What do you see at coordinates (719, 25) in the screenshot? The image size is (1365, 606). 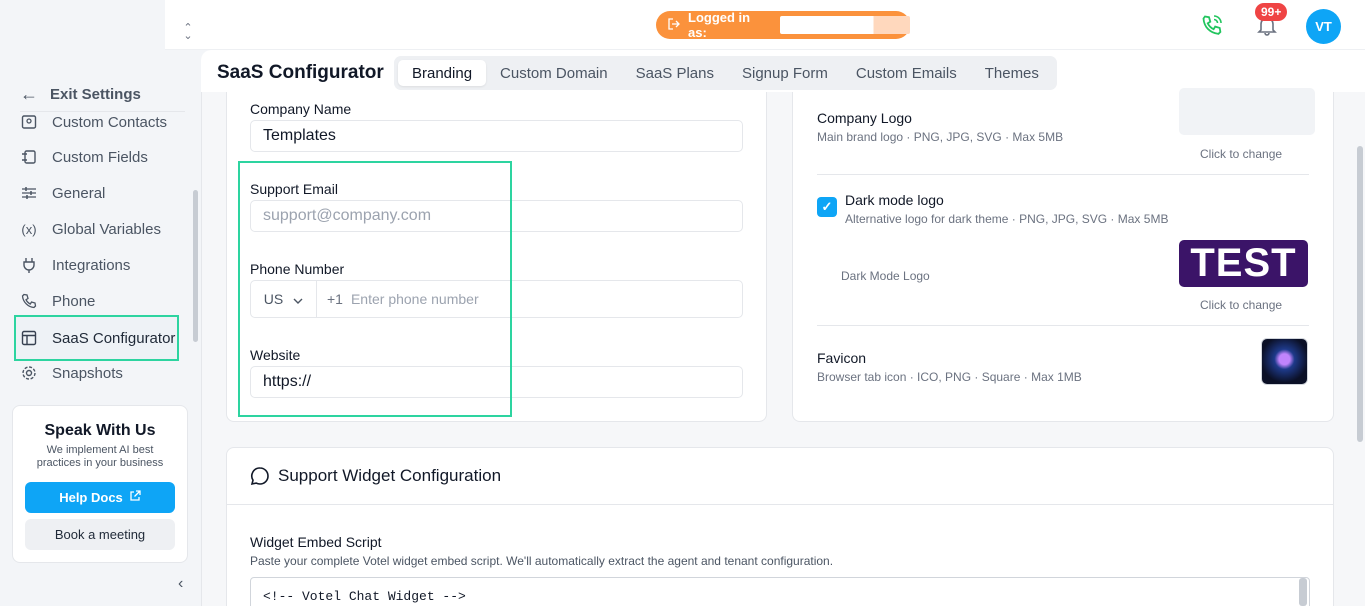 I see `logged-in-label: Logged in as:` at bounding box center [719, 25].